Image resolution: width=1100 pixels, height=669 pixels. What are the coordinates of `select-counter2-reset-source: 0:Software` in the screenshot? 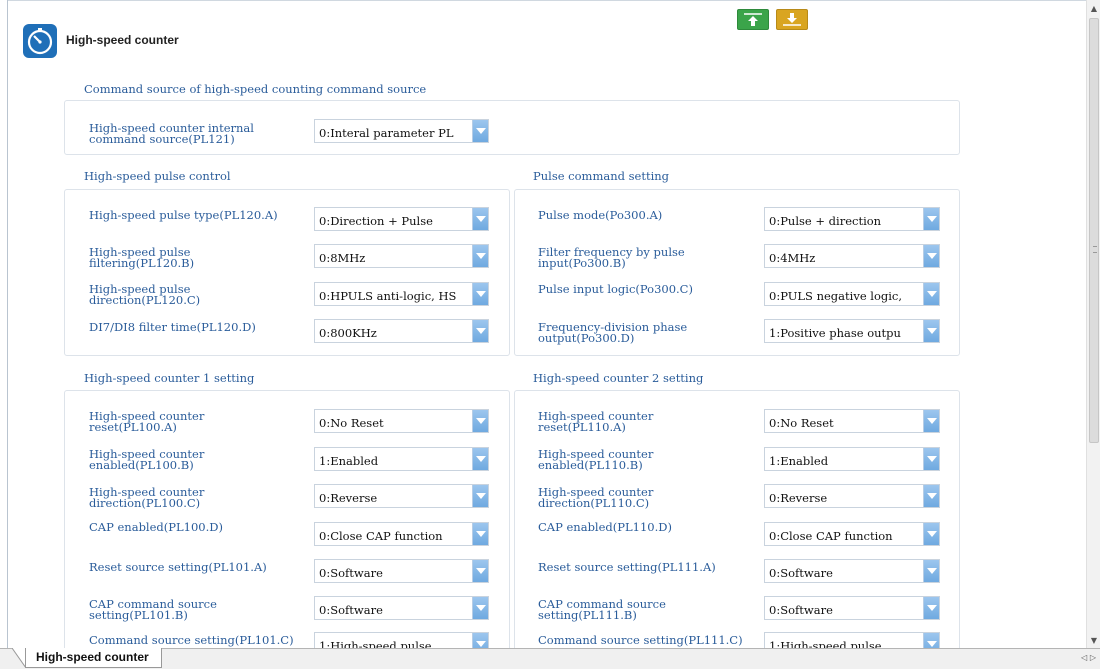 It's located at (852, 571).